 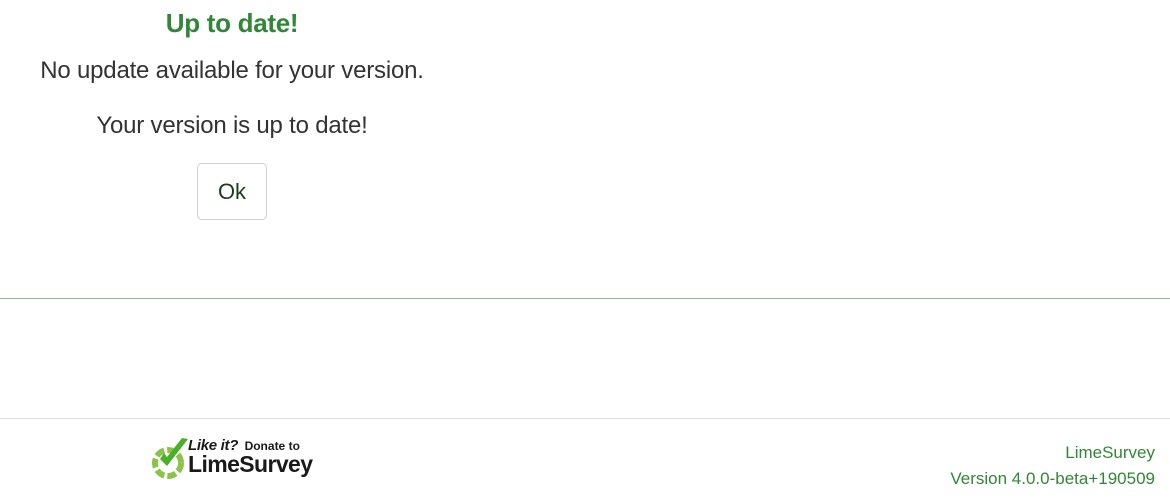 What do you see at coordinates (232, 191) in the screenshot?
I see `ok-button: Ok` at bounding box center [232, 191].